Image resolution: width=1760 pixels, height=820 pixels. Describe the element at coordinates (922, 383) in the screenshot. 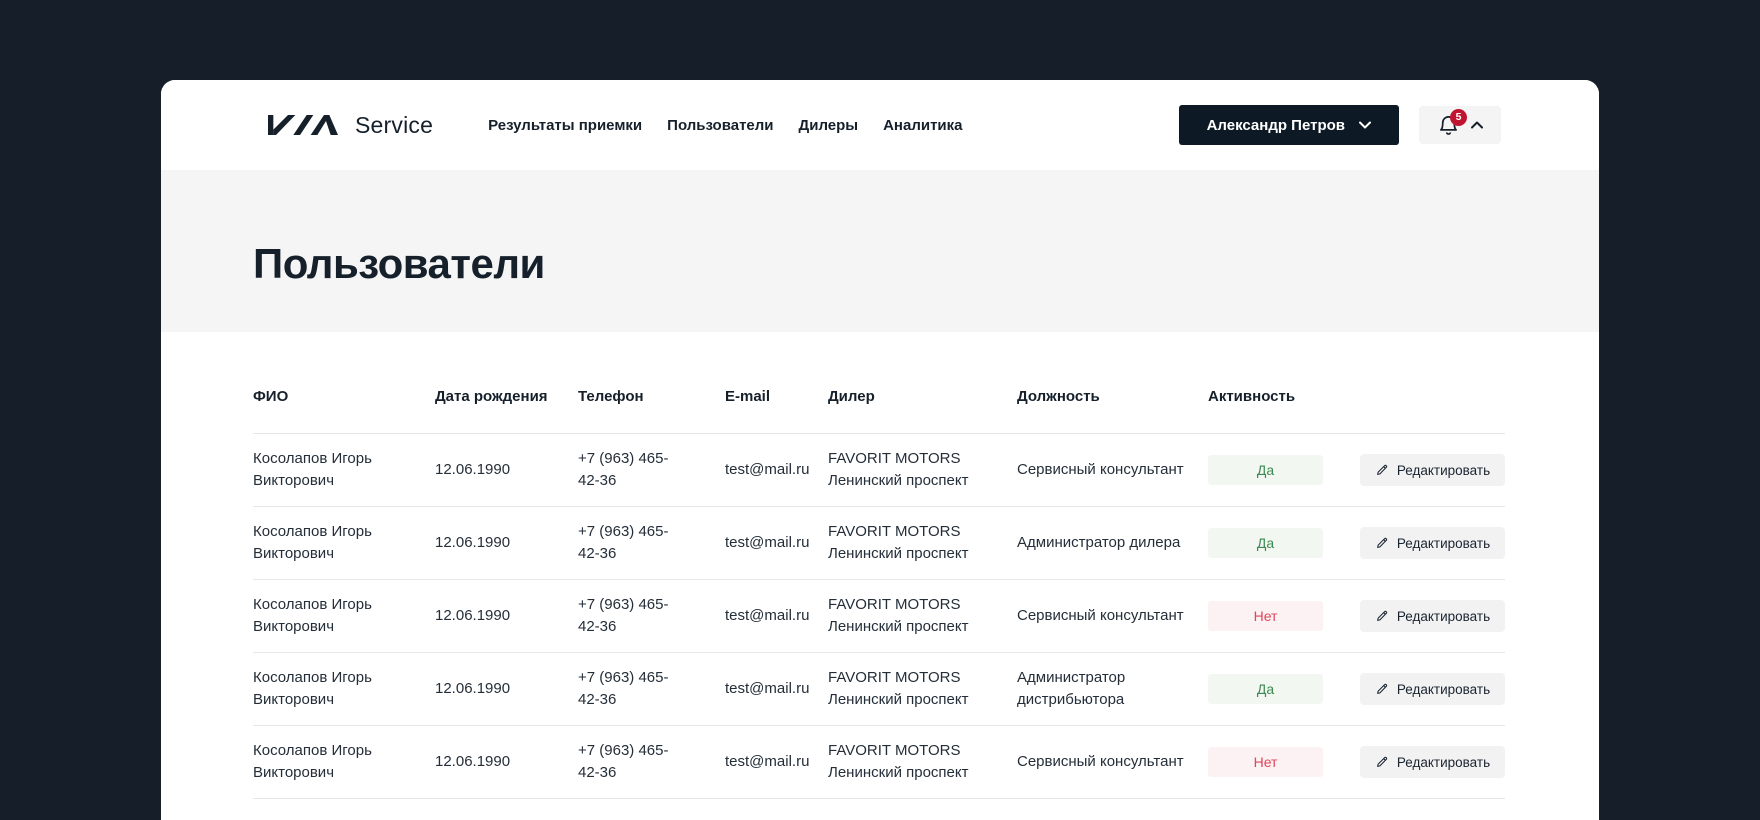

I see `column-header-dealer: Дилер` at that location.